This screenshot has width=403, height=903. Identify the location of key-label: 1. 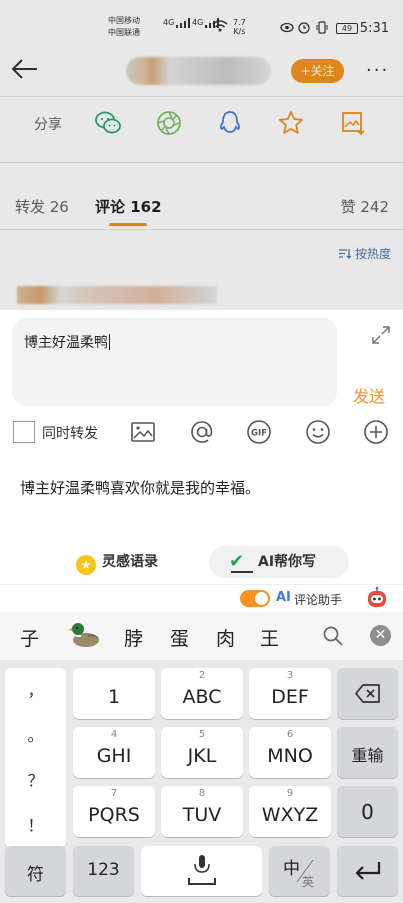
(114, 697).